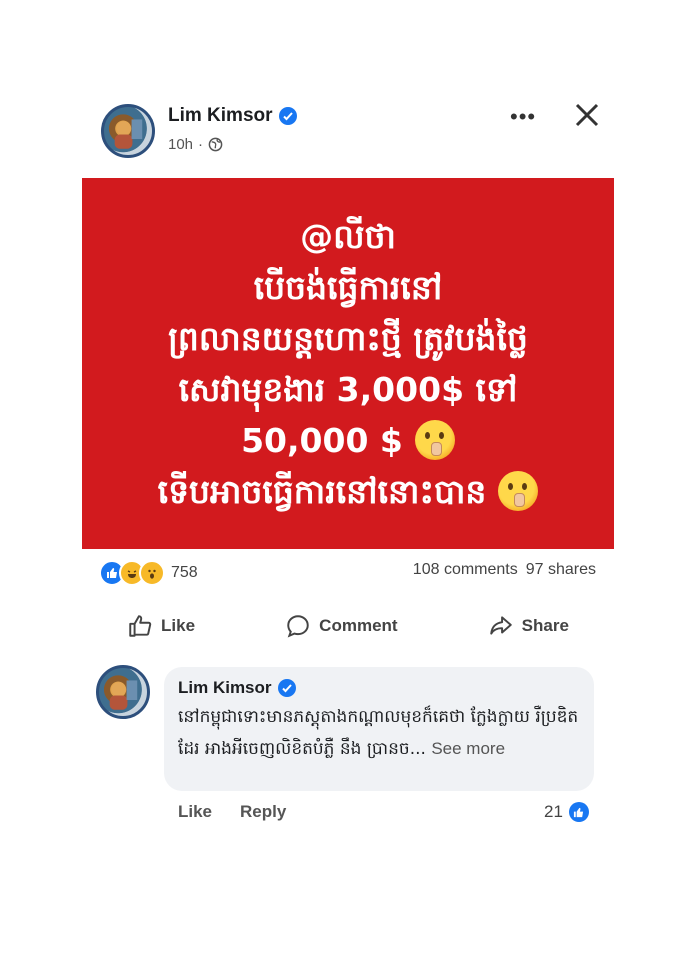 This screenshot has height=960, width=696. What do you see at coordinates (348, 287) in the screenshot?
I see `banner-line-2: បើចង់ធ្វើការនៅ` at bounding box center [348, 287].